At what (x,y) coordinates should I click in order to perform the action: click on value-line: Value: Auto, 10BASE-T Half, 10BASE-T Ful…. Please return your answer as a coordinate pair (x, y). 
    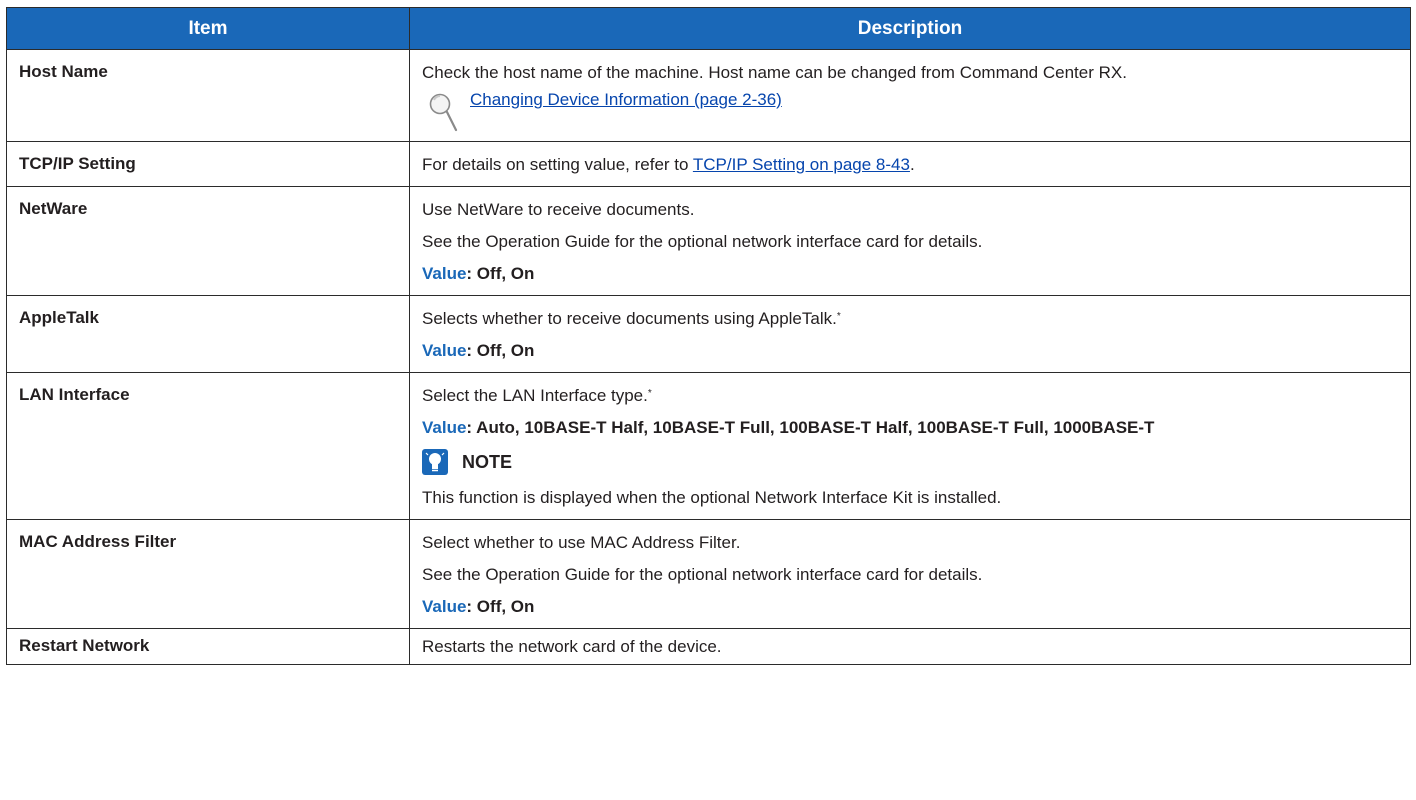
    Looking at the image, I should click on (788, 427).